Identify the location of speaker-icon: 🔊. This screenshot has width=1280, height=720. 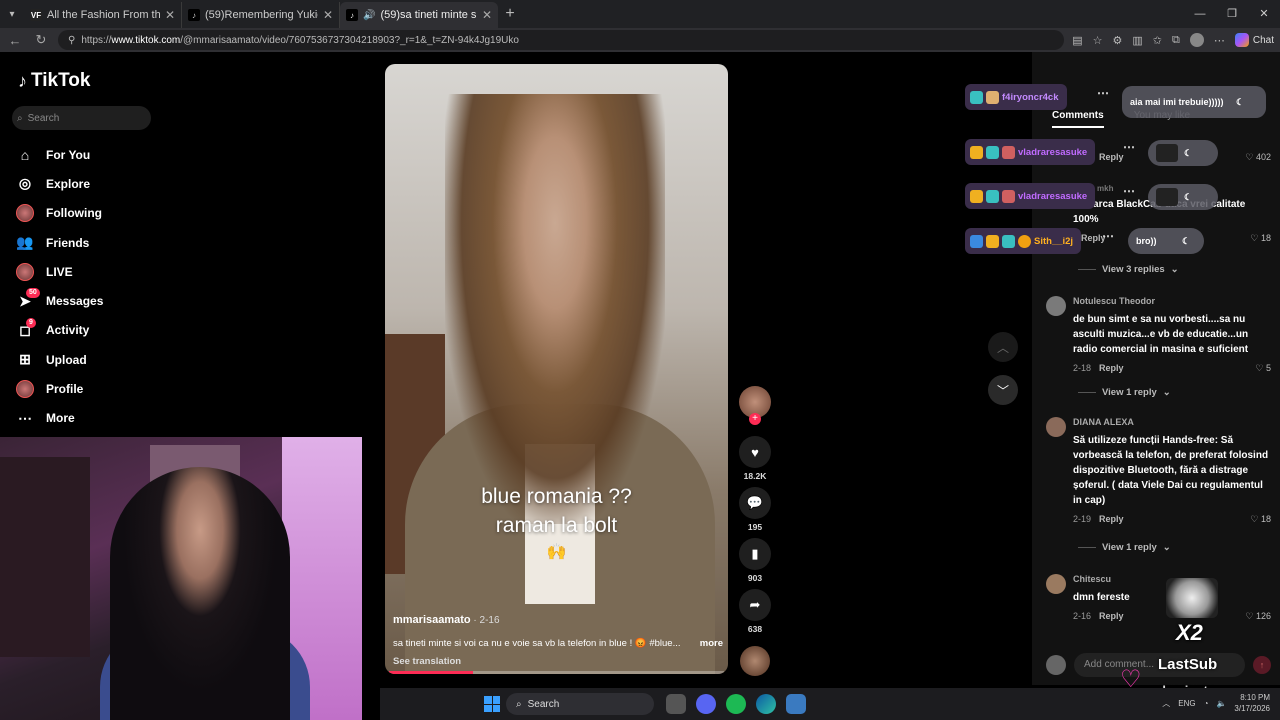
(369, 15).